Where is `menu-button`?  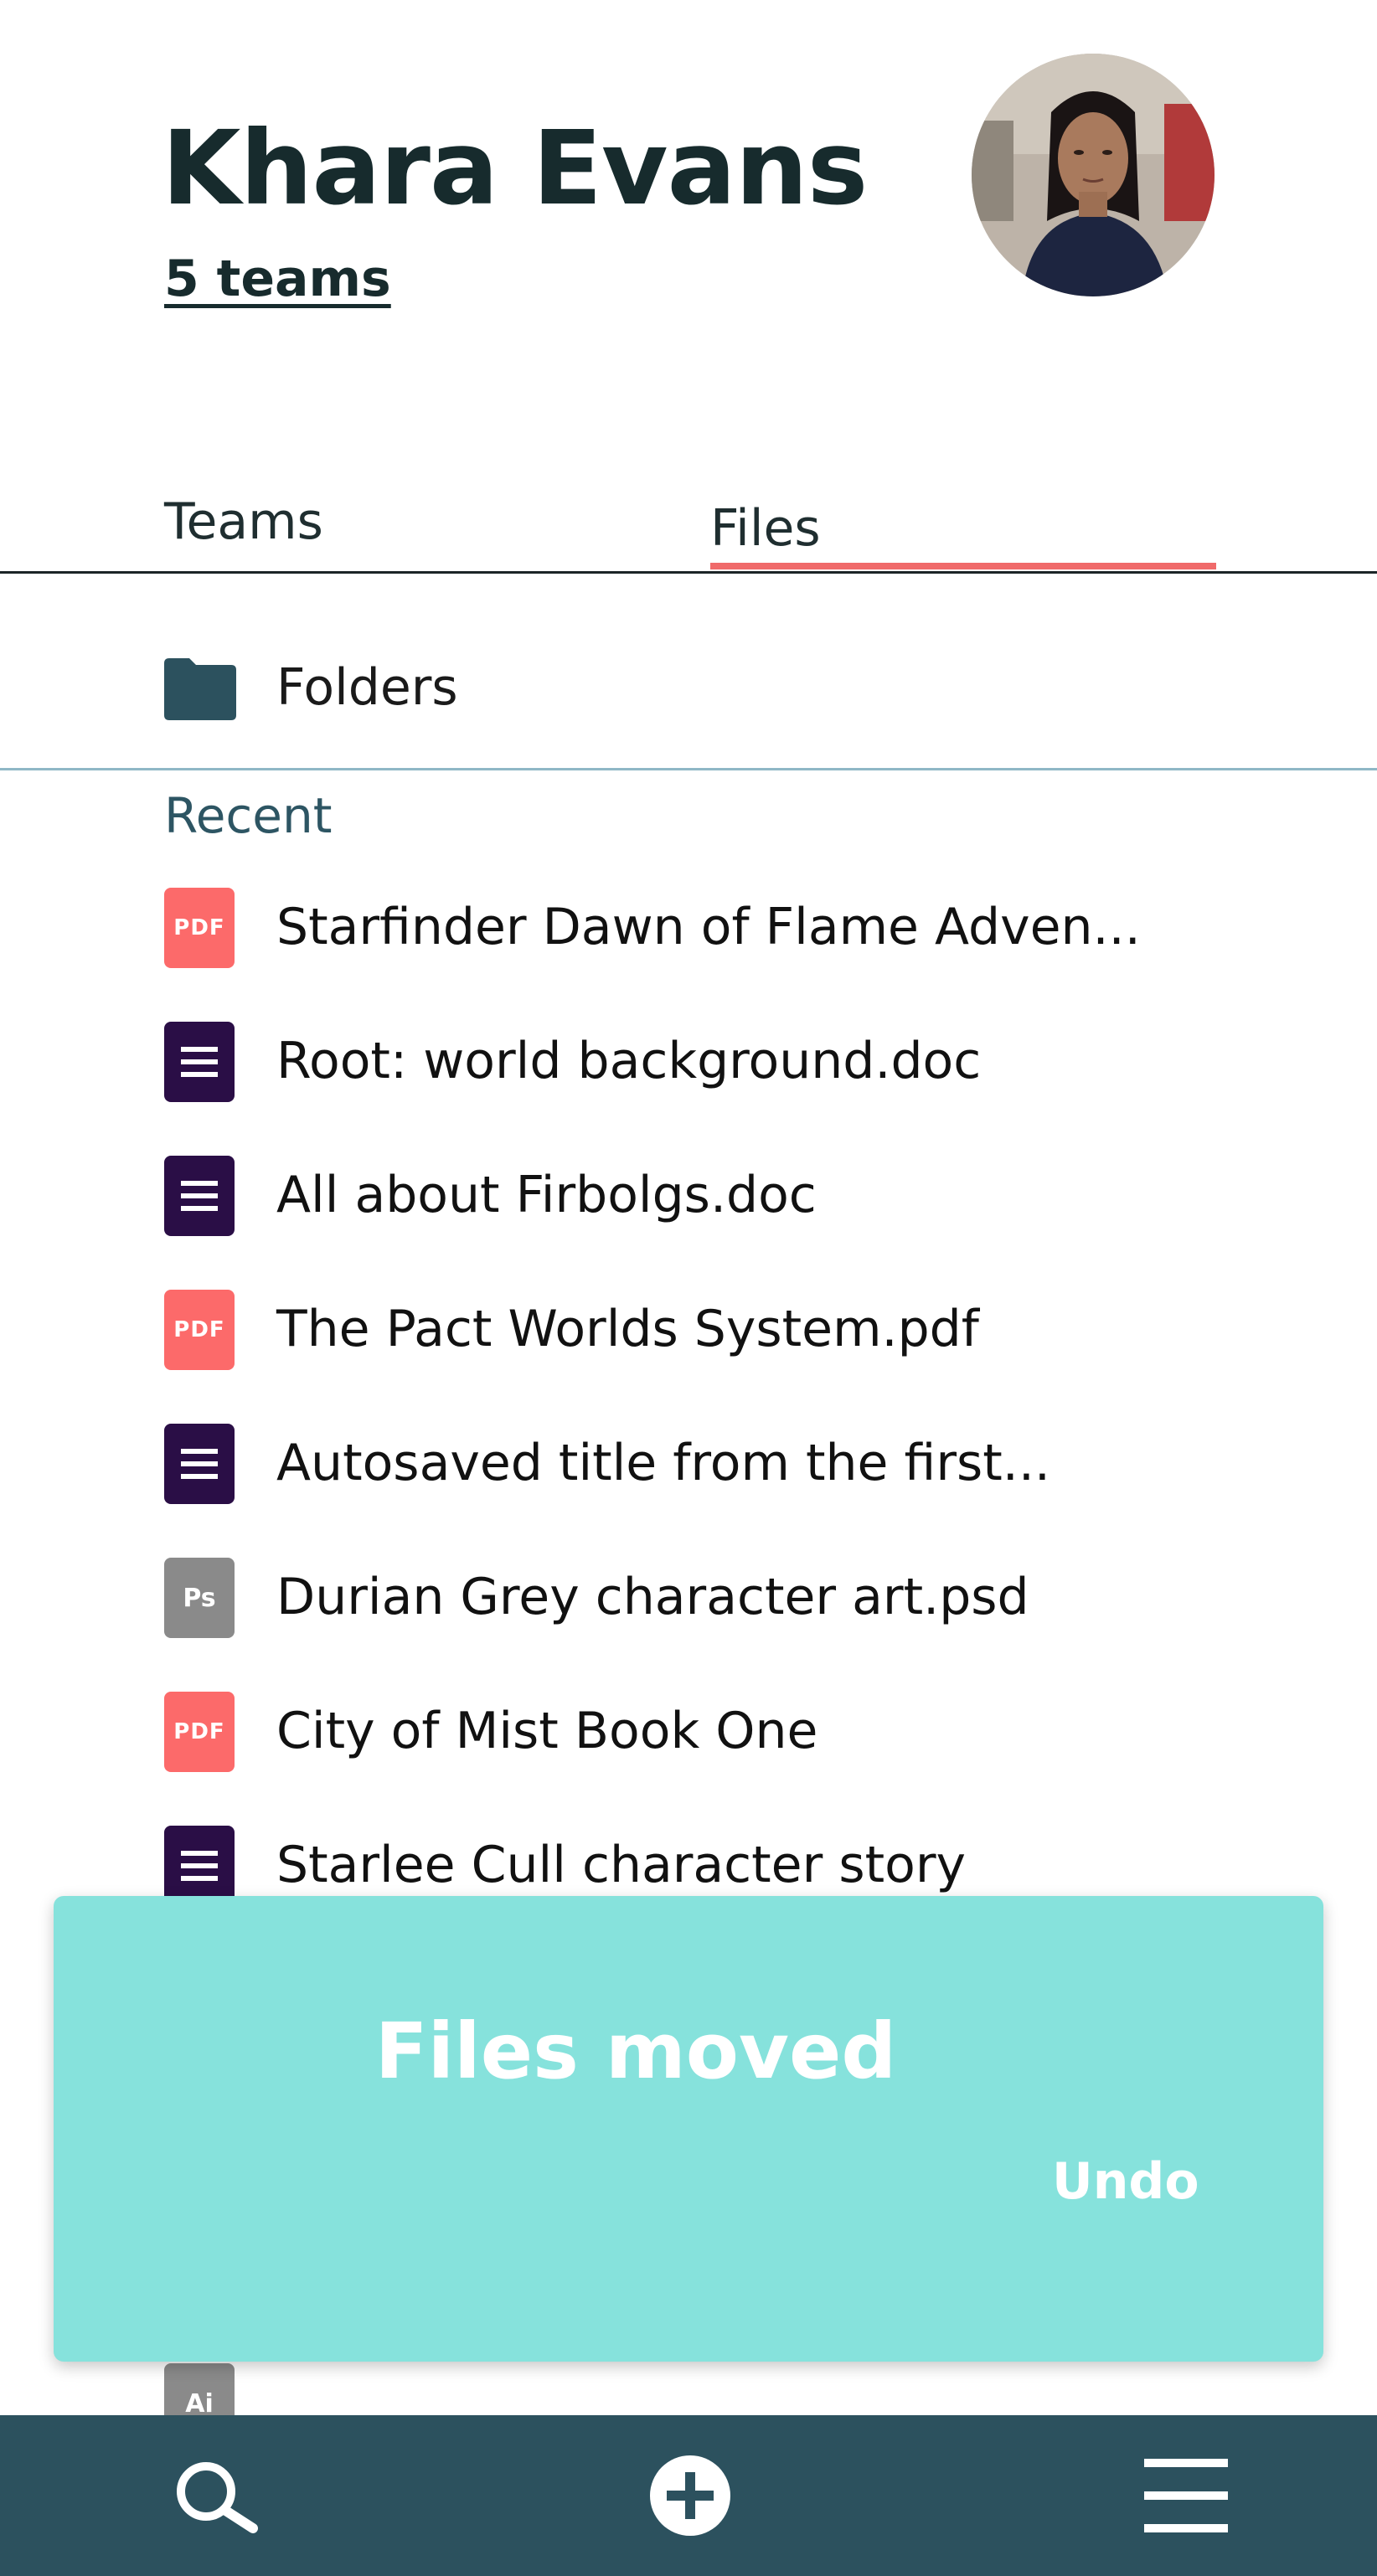 menu-button is located at coordinates (1186, 2495).